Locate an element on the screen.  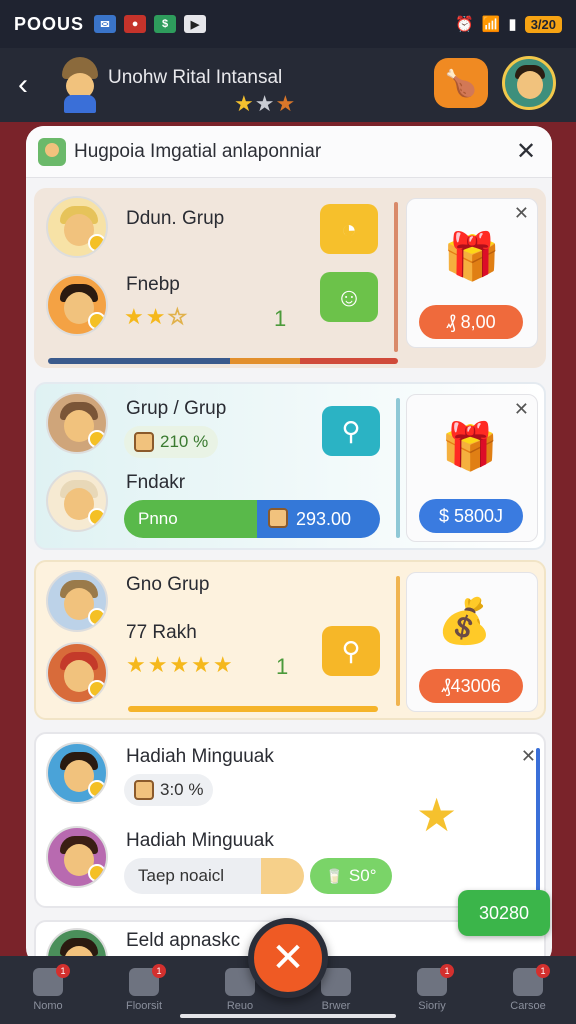
wifi-icon: 📶 is located at coordinates (491, 24).